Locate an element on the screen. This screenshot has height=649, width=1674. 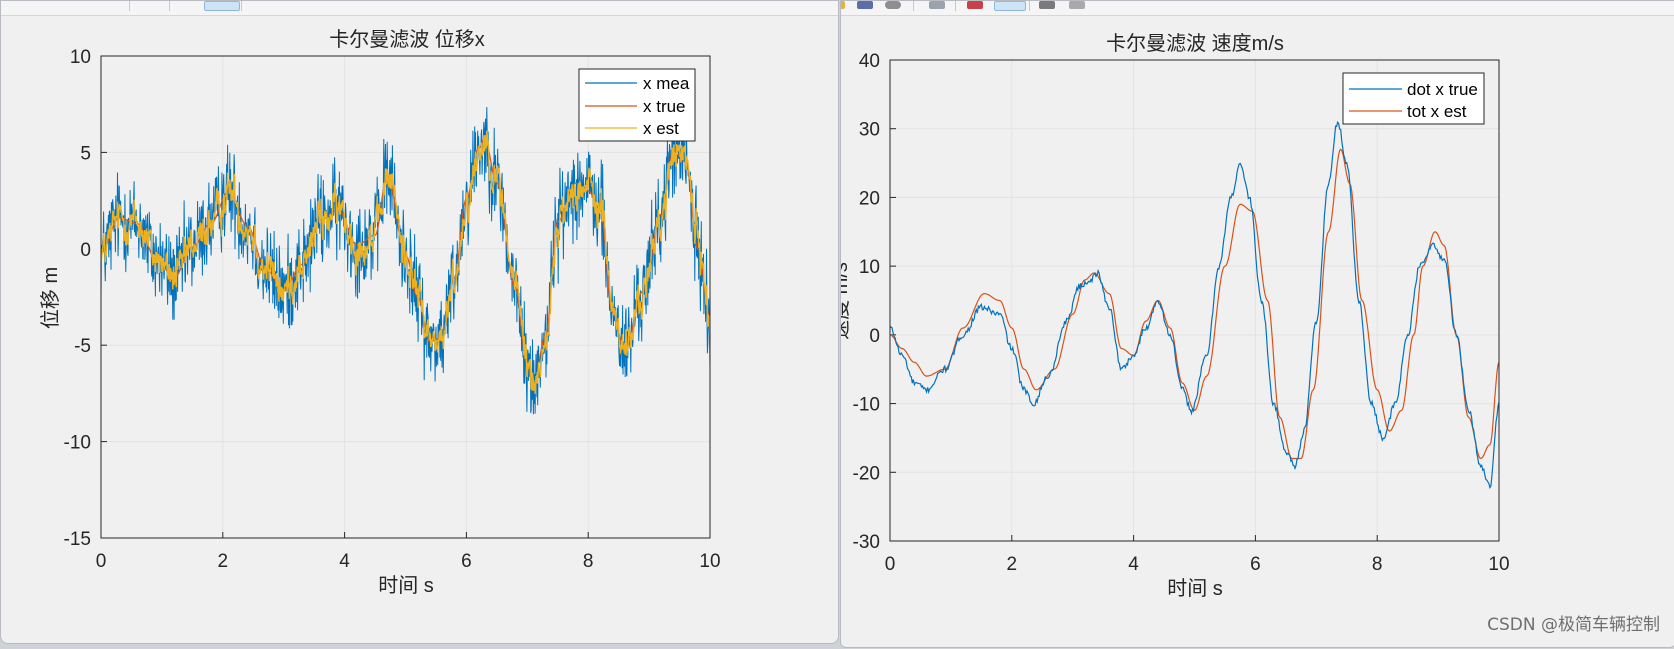
y-tick-labels: 40 30 20 10 0 -10 -20 -30 is located at coordinates (866, 302).